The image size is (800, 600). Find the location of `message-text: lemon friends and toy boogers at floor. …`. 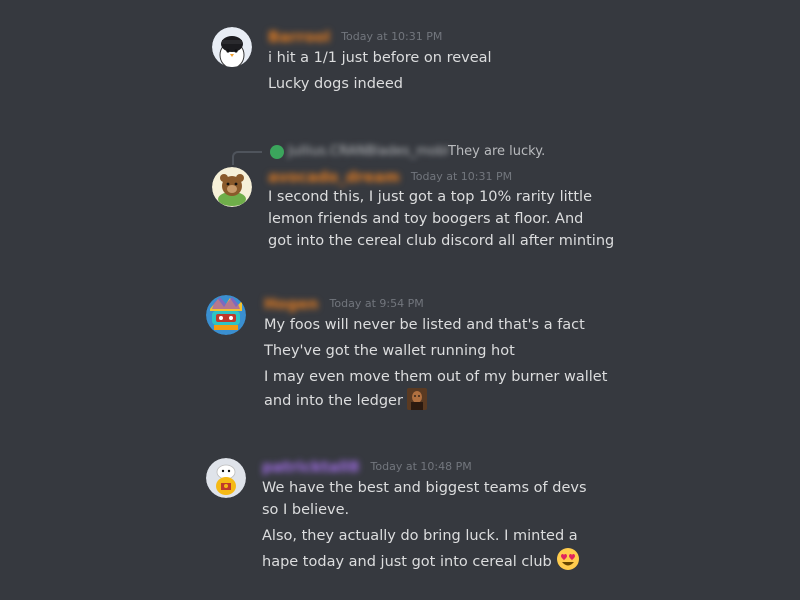

message-text: lemon friends and toy boogers at floor. … is located at coordinates (426, 219).